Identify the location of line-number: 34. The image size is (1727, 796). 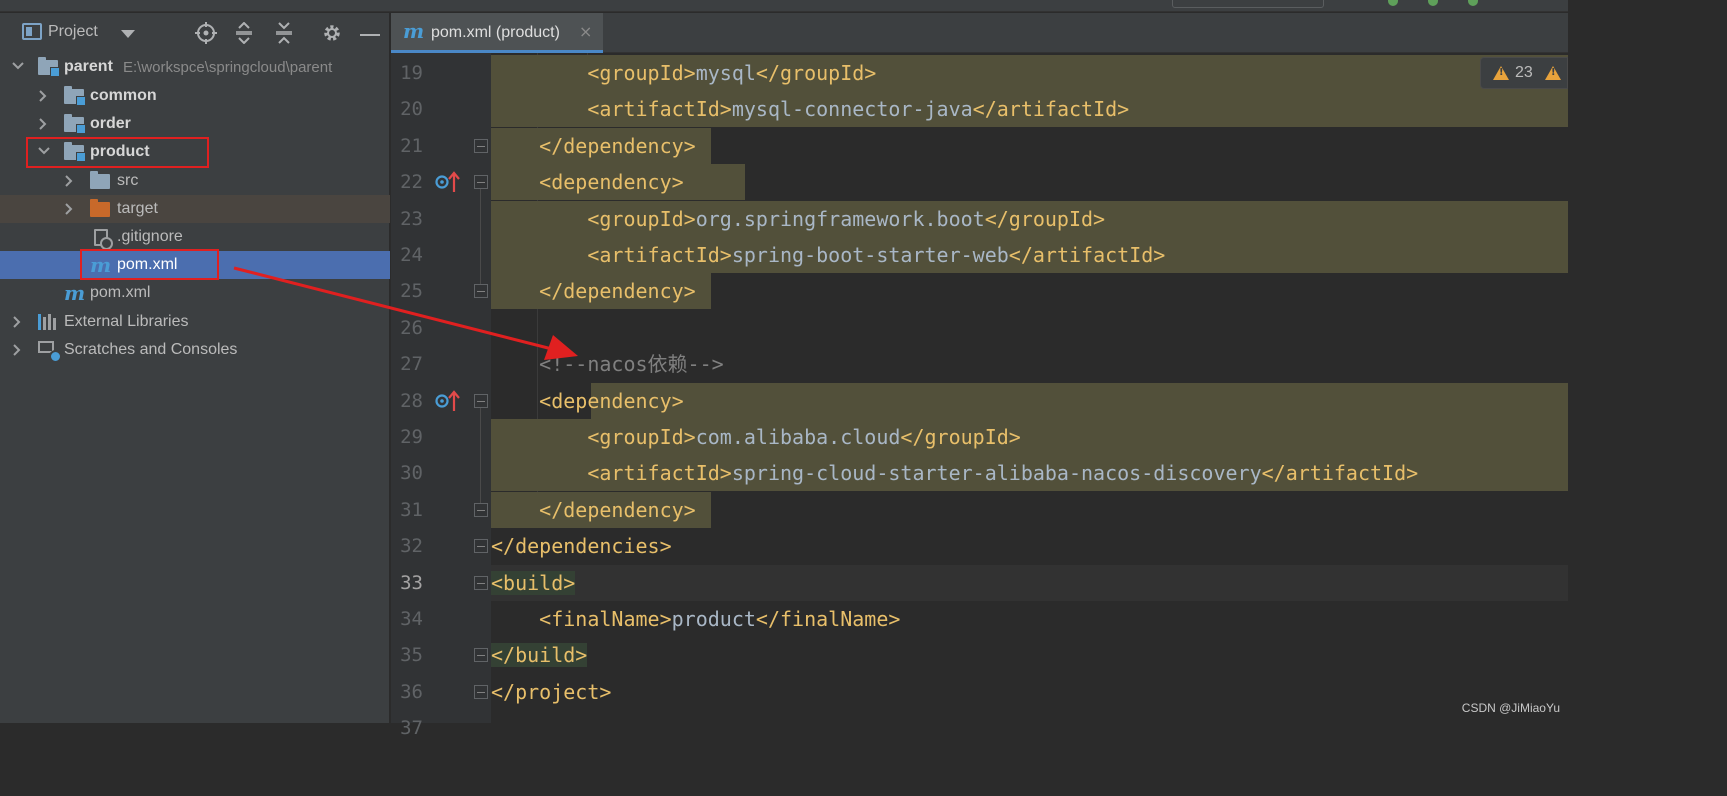
(411, 619).